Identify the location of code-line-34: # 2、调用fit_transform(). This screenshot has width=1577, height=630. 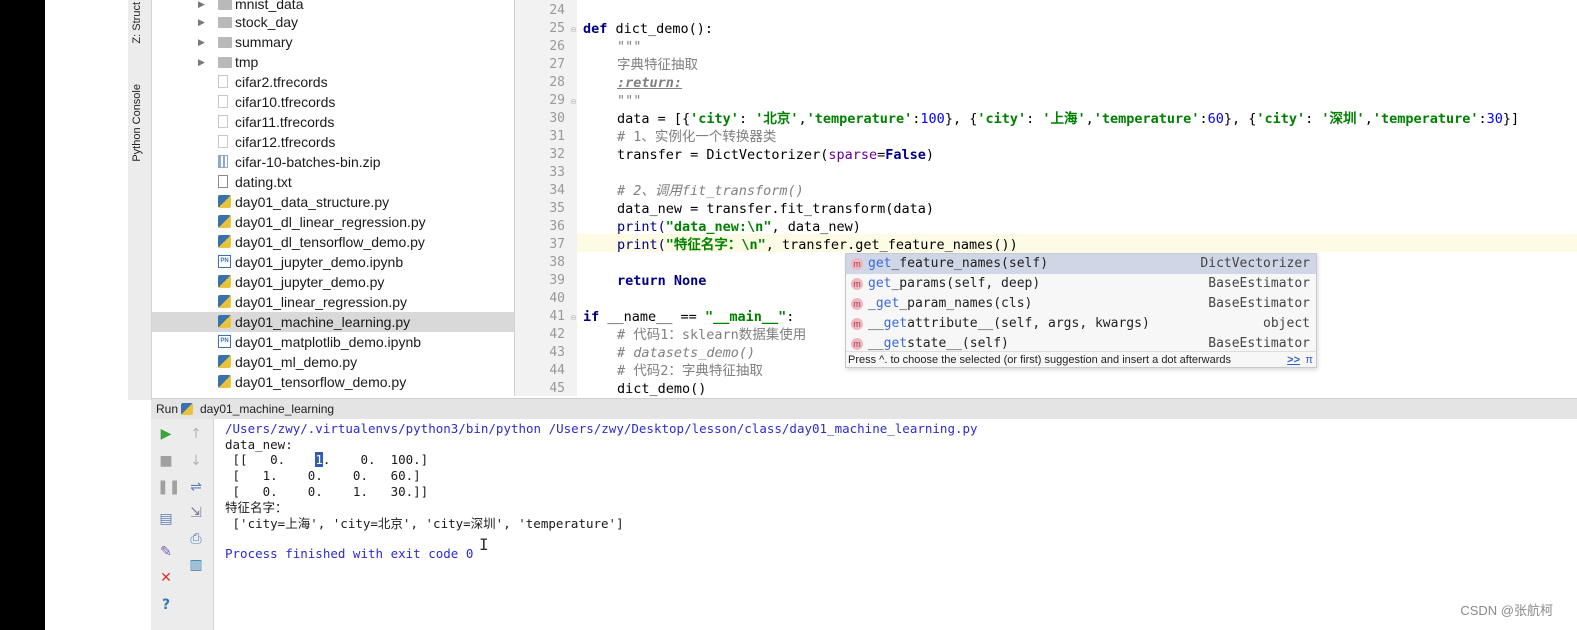
(710, 191).